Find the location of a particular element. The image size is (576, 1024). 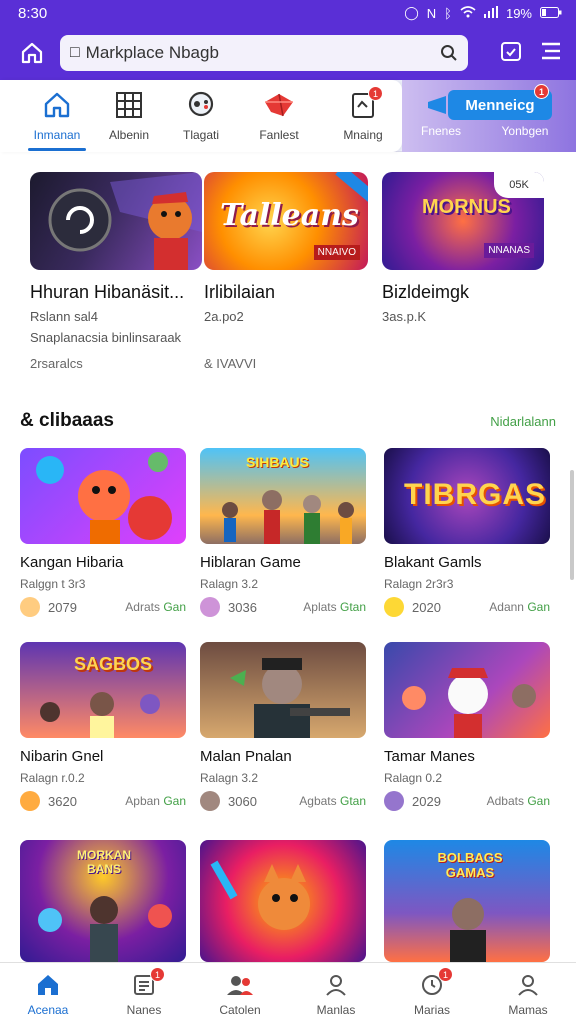

section-title: & clibaaas is located at coordinates (67, 420).